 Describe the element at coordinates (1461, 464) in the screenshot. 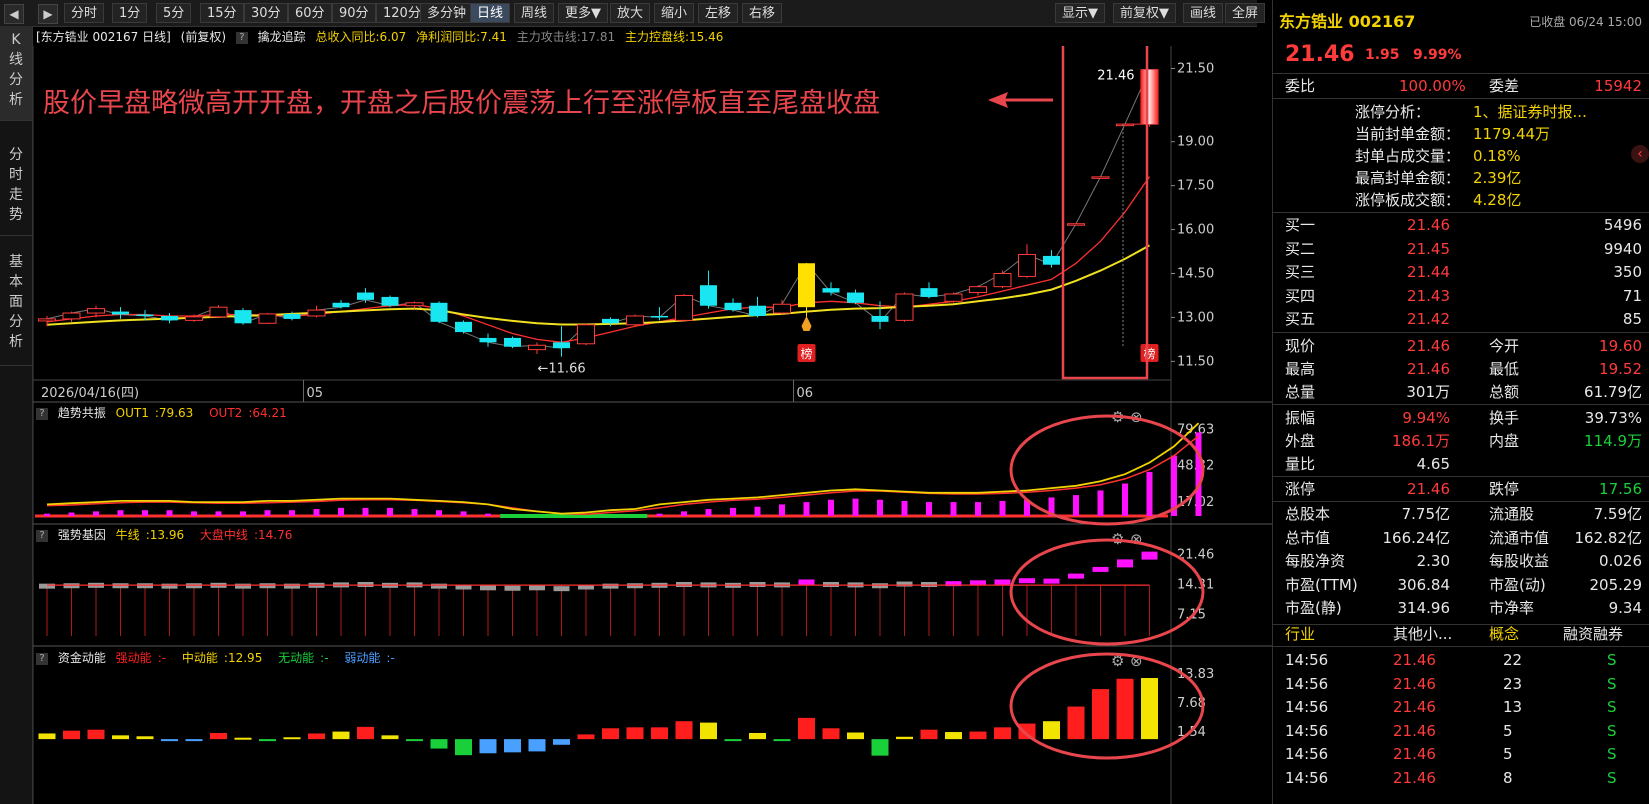

I see `stat-row: 量比 4.65` at that location.